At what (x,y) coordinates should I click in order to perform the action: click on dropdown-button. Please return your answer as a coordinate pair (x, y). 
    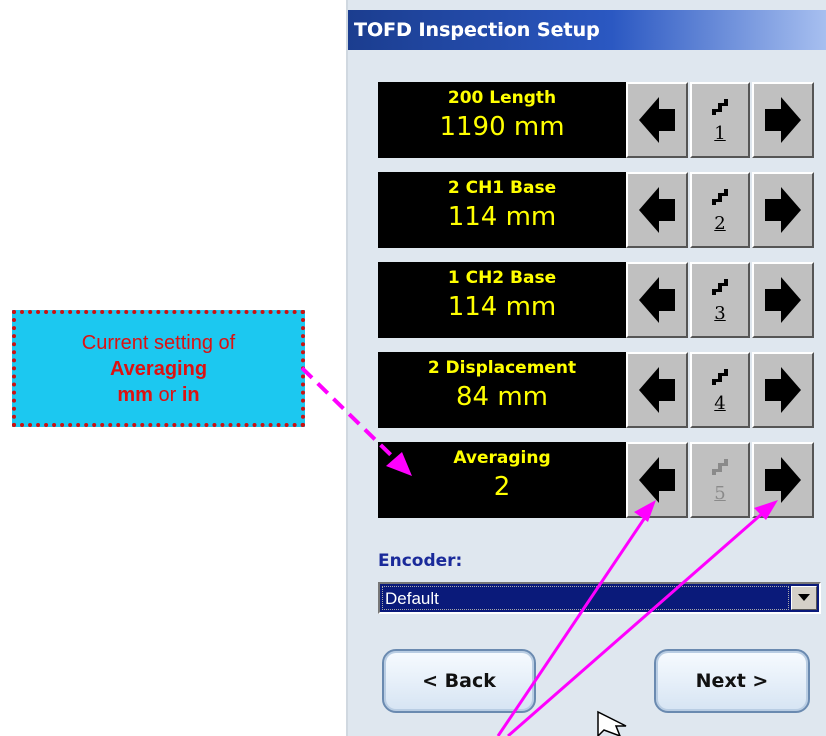
    Looking at the image, I should click on (804, 598).